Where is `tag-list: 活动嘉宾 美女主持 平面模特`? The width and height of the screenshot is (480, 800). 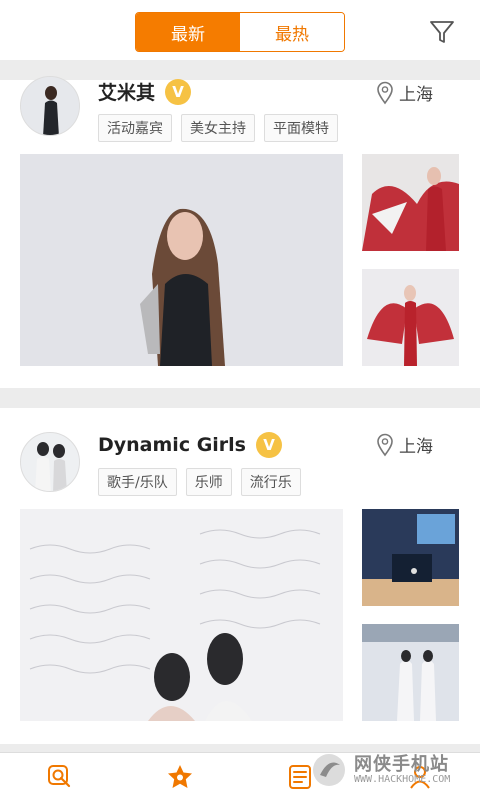 tag-list: 活动嘉宾 美女主持 平面模特 is located at coordinates (218, 128).